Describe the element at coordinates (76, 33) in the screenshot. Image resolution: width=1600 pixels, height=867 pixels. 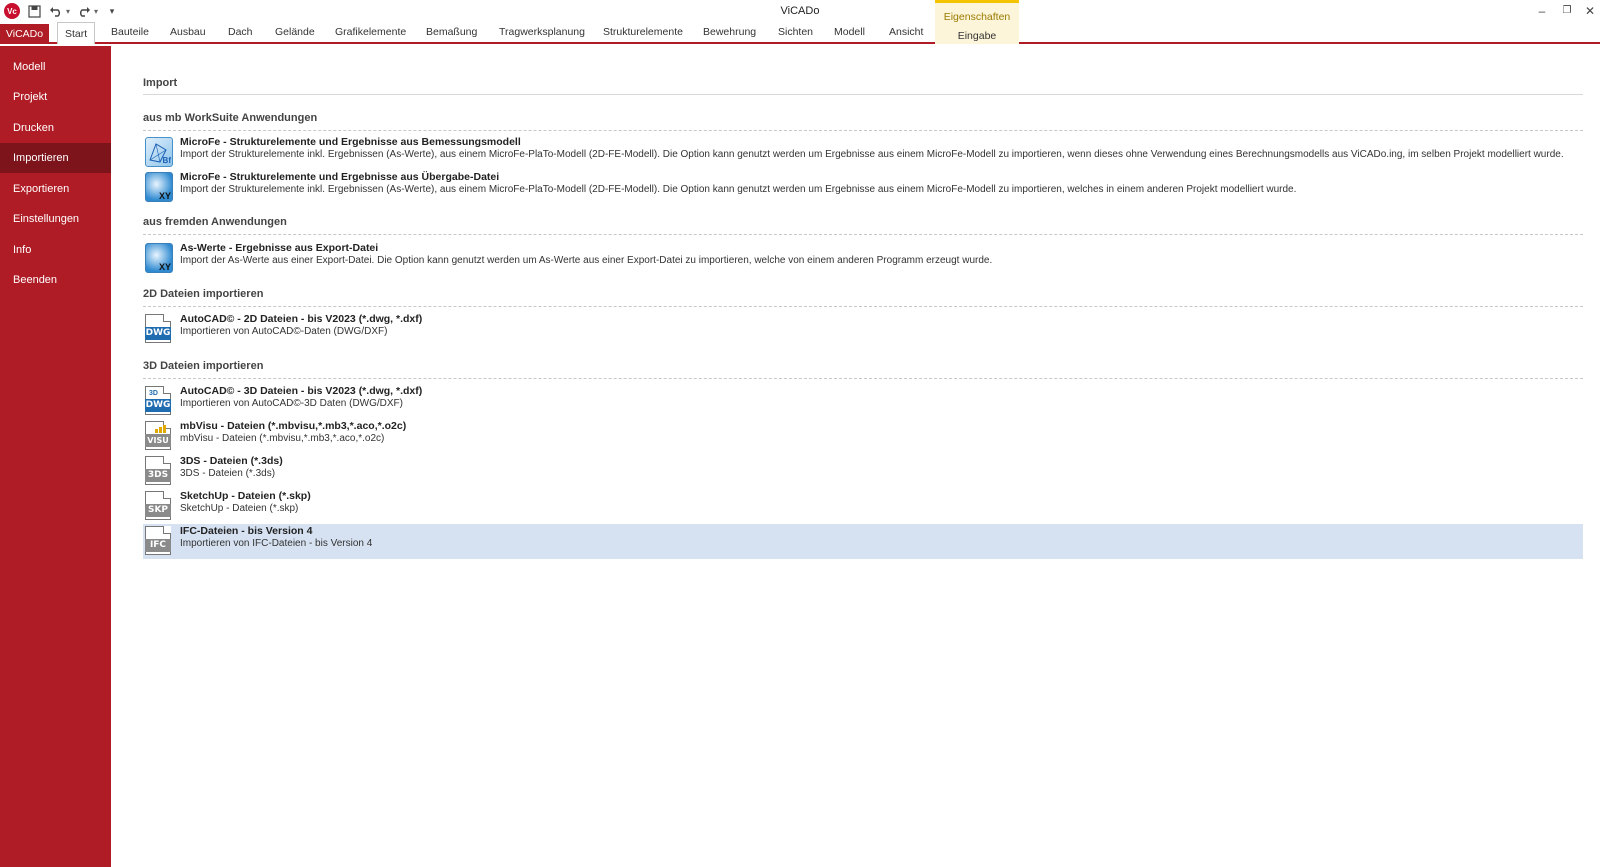
I see `tab-start: Start` at that location.